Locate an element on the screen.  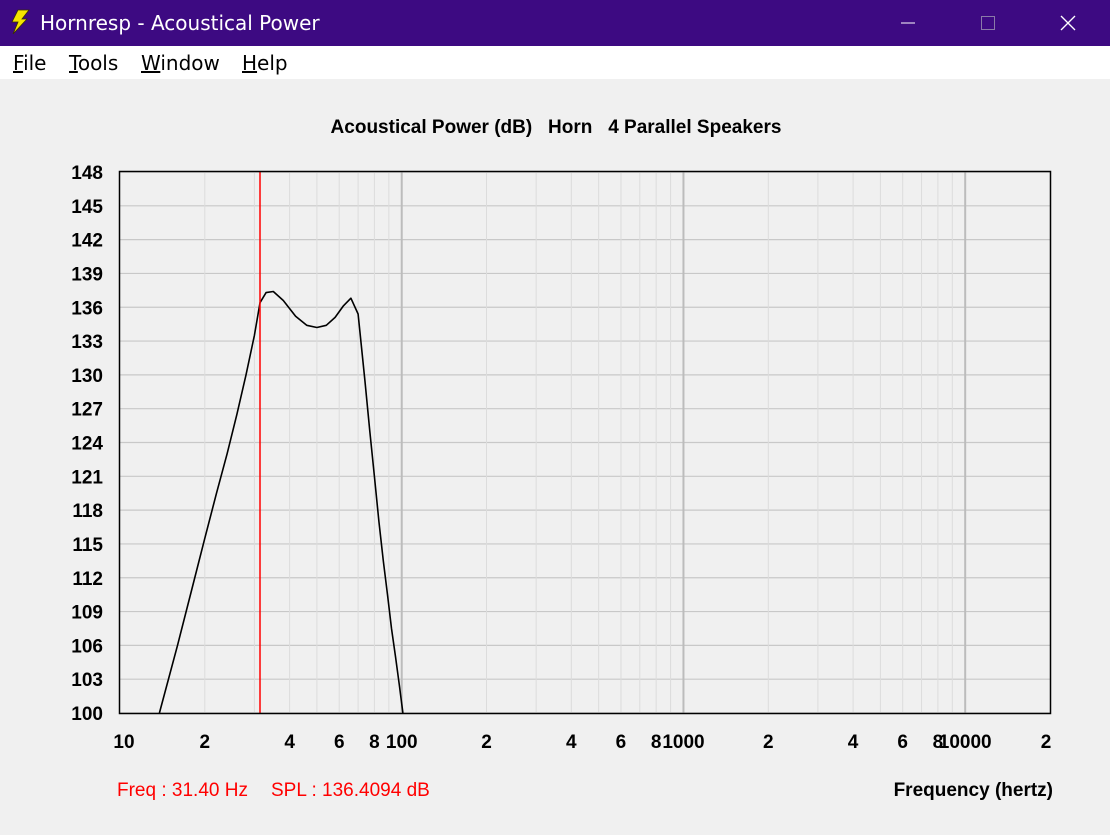
y-tick-label: 136 is located at coordinates (87, 308).